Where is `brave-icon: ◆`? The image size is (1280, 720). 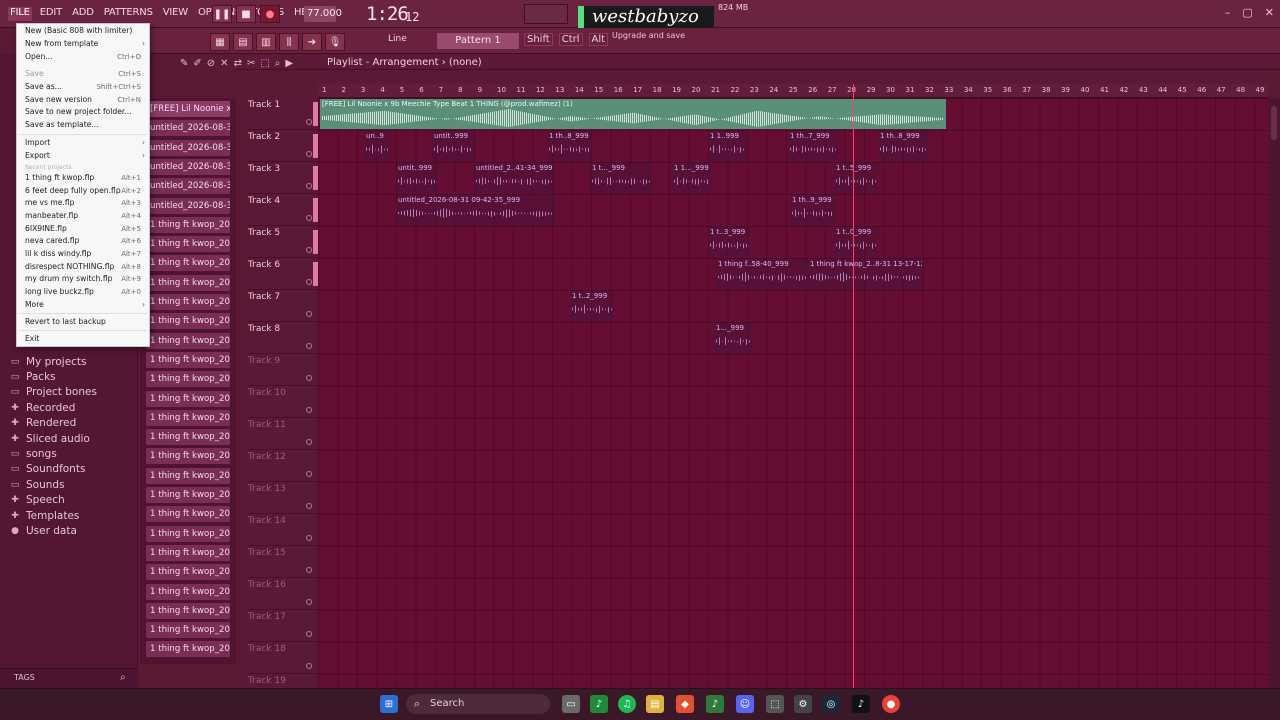 brave-icon: ◆ is located at coordinates (685, 704).